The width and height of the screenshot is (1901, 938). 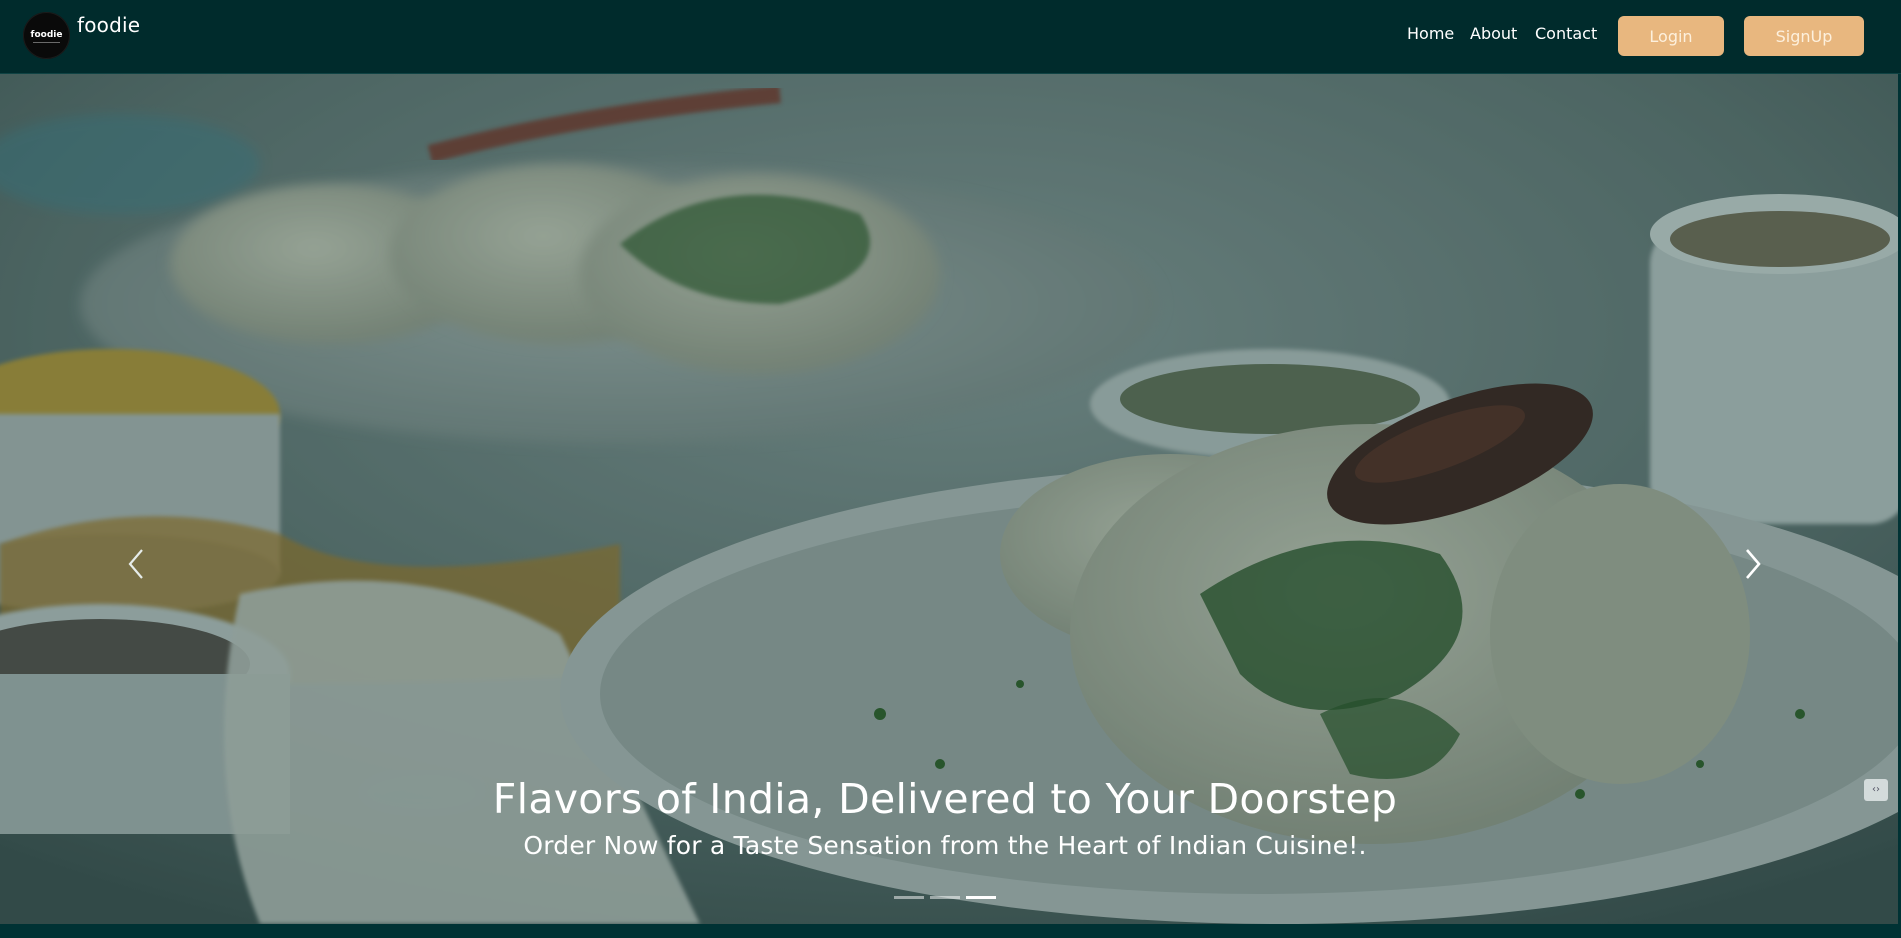 What do you see at coordinates (46, 42) in the screenshot?
I see `logo-underline` at bounding box center [46, 42].